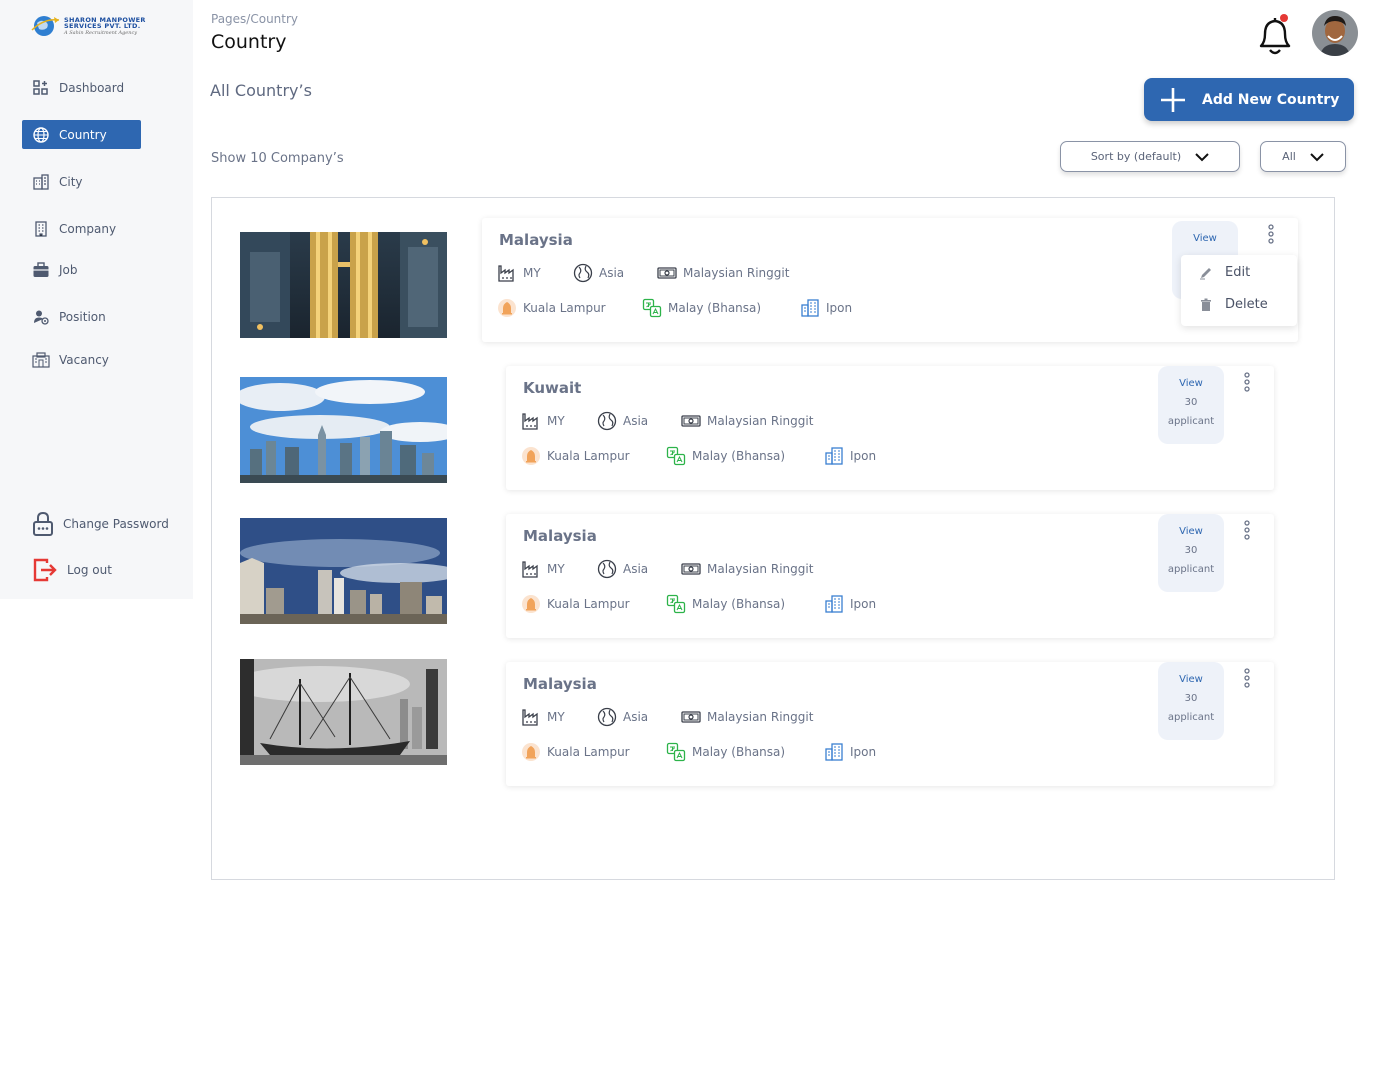  Describe the element at coordinates (1335, 33) in the screenshot. I see `user-avatar` at that location.